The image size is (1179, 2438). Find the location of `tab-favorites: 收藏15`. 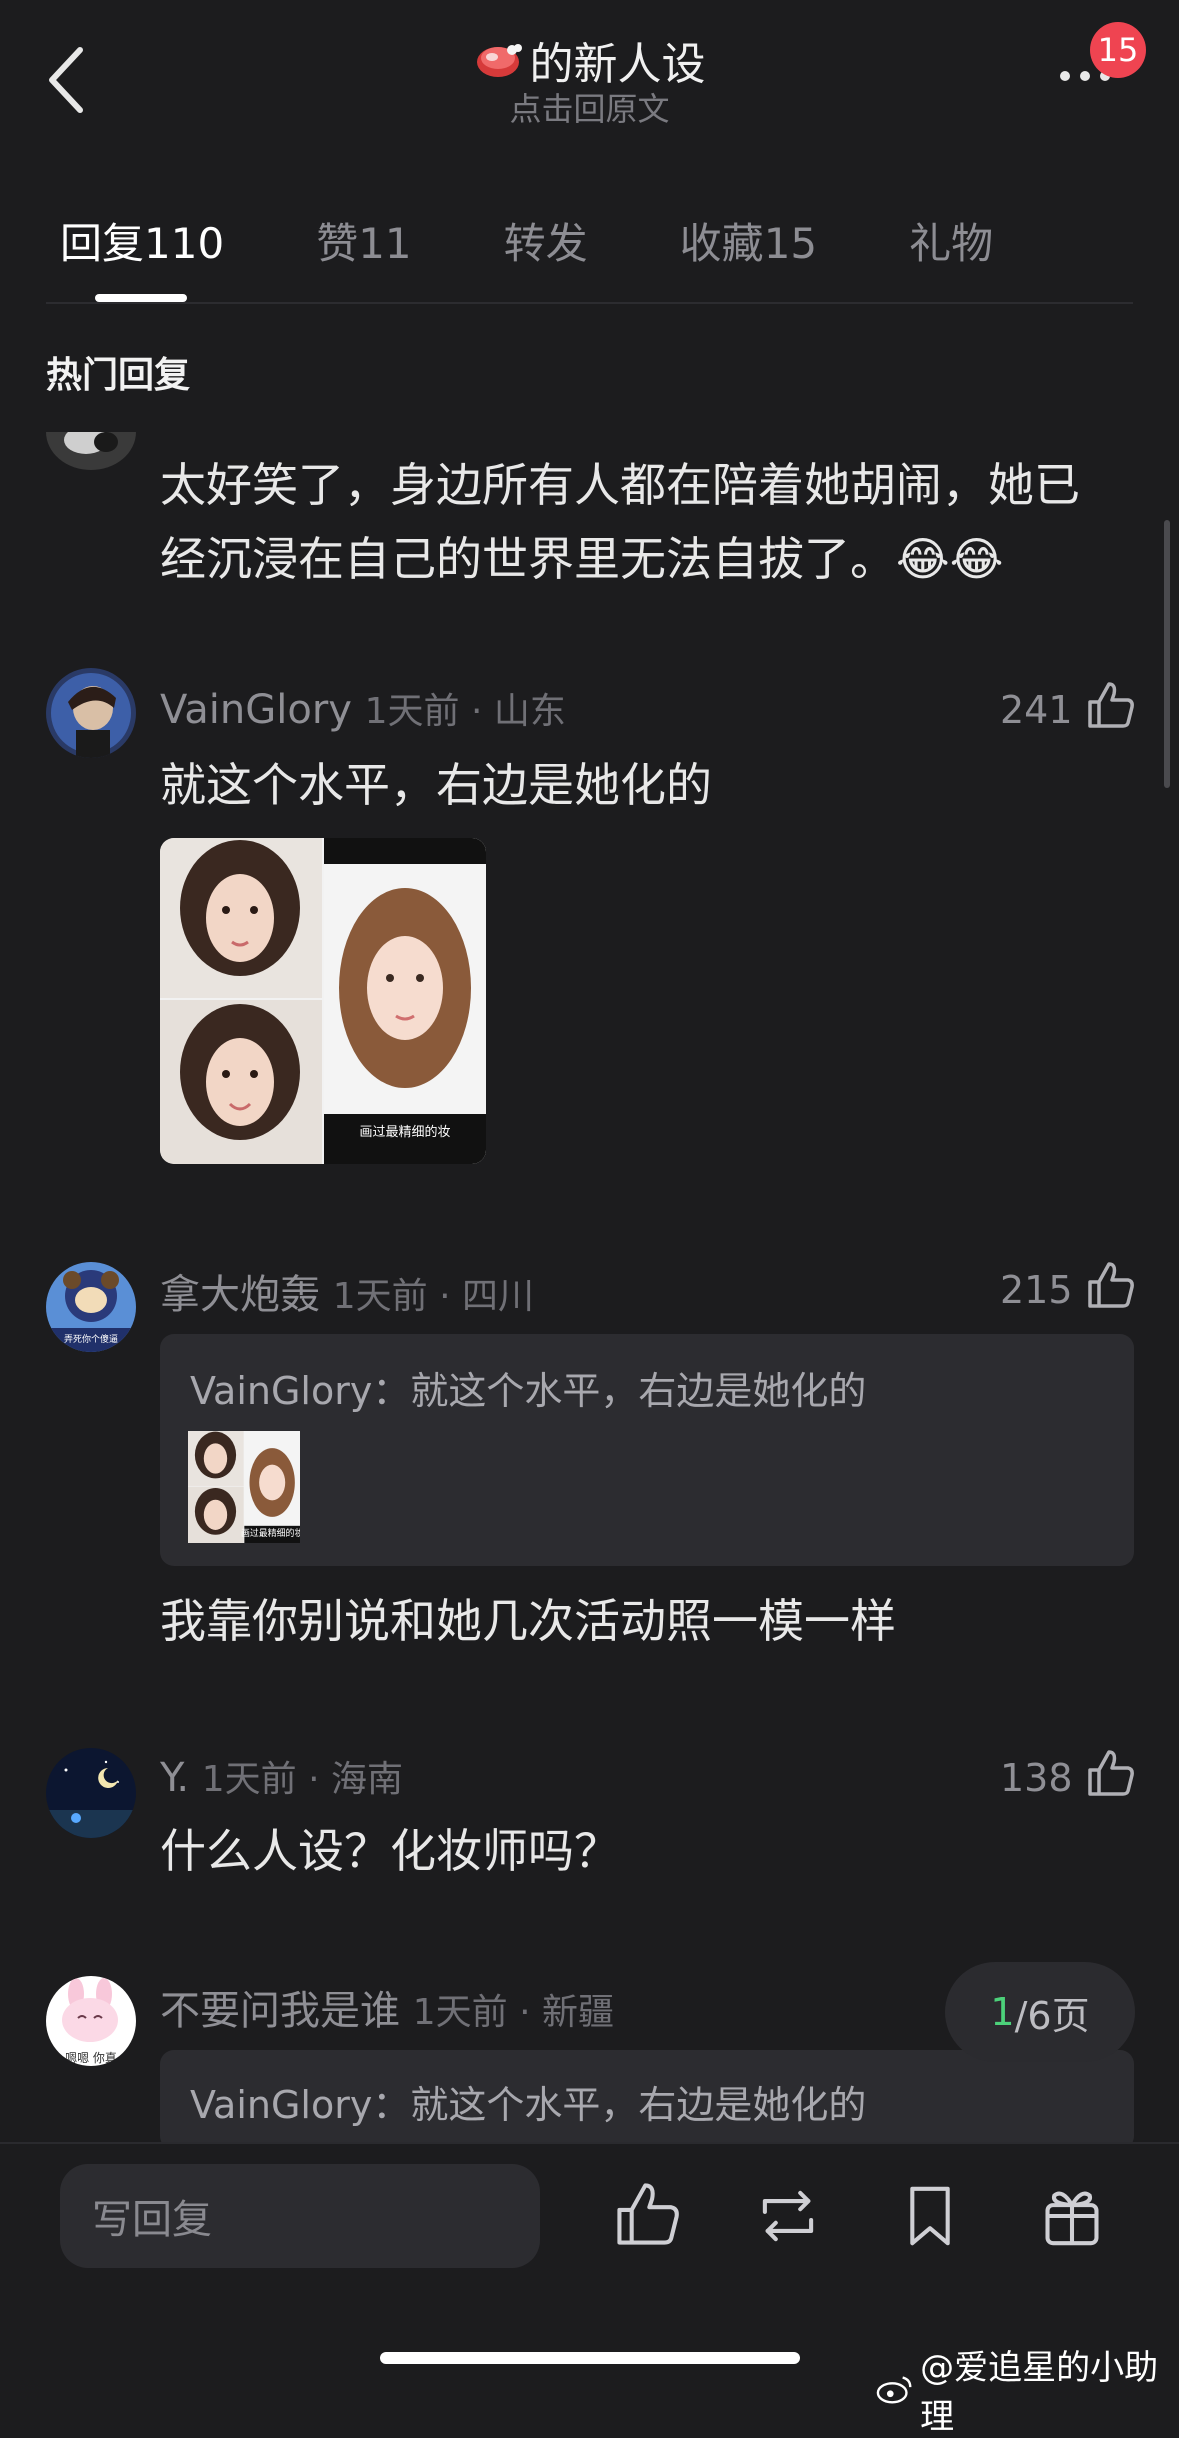

tab-favorites: 收藏15 is located at coordinates (748, 240).